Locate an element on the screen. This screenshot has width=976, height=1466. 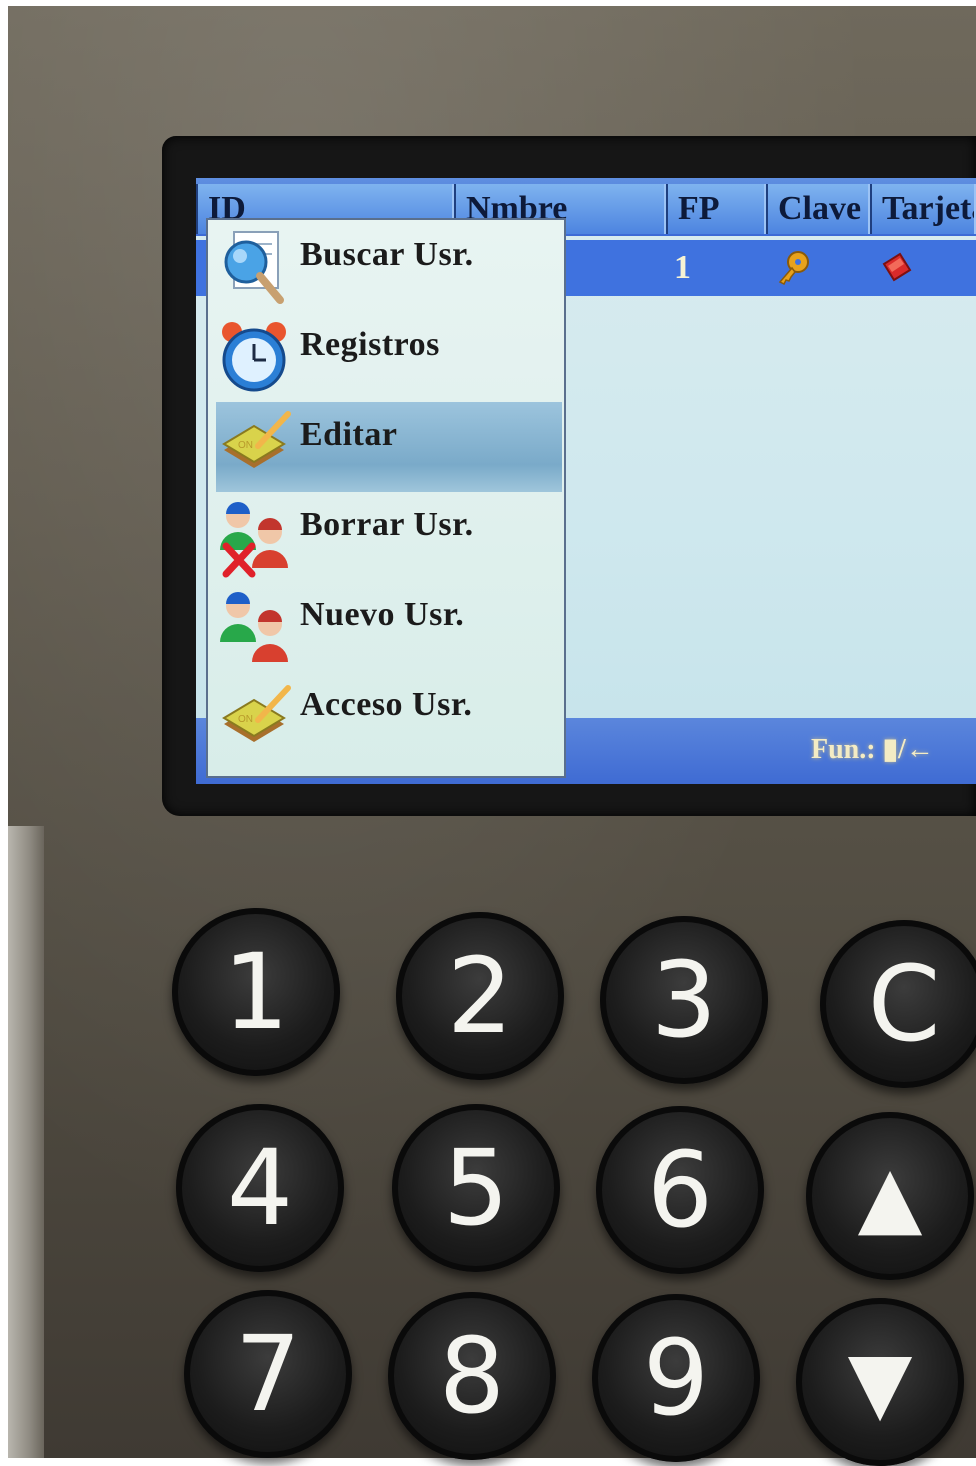
key-3: 3 is located at coordinates (684, 1000).